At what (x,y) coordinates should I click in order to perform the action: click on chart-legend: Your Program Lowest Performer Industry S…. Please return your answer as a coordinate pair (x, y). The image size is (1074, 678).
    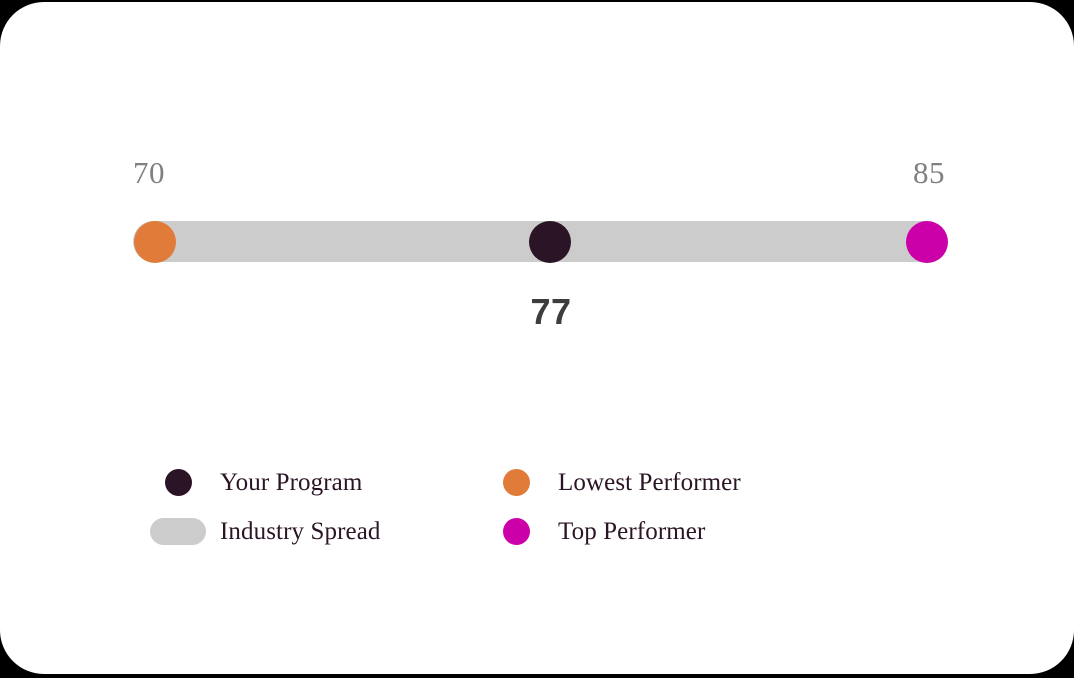
    Looking at the image, I should click on (531, 507).